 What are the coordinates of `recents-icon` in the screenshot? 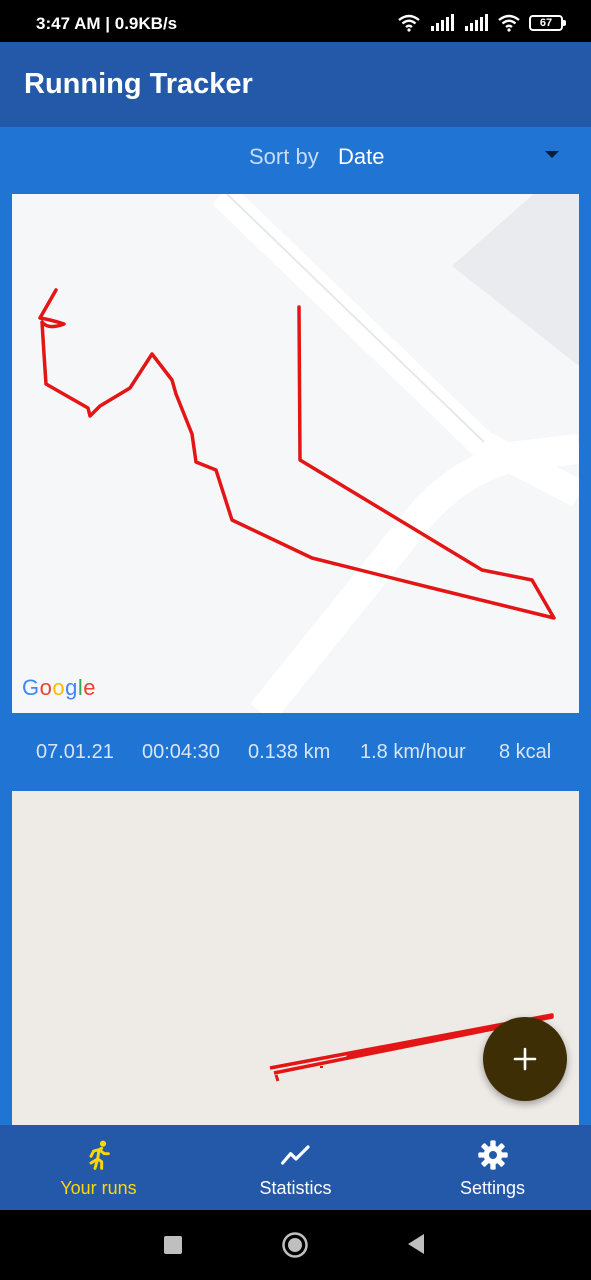 It's located at (173, 1245).